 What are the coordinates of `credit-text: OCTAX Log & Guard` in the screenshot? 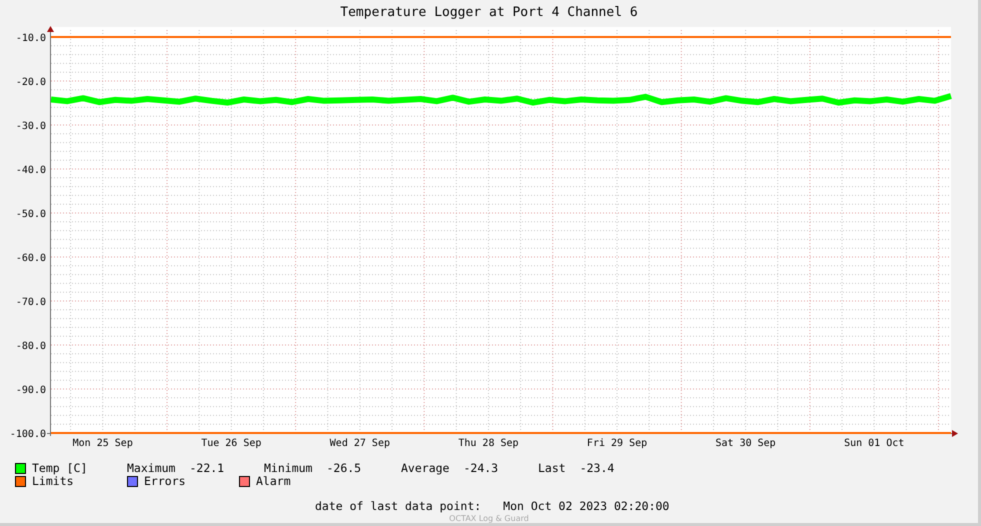 It's located at (489, 518).